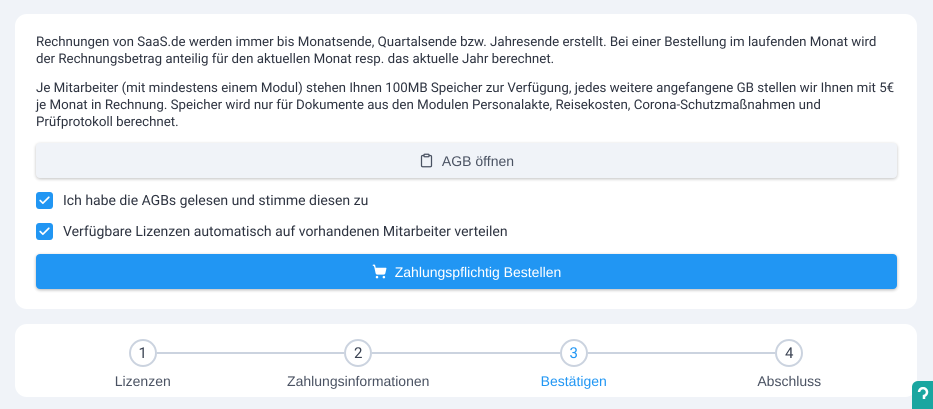 This screenshot has width=933, height=409. Describe the element at coordinates (466, 105) in the screenshot. I see `info-paragraph: Je Mitarbeiter (mit mindestens einem Modul) stehen Ihnen 100MB Speicher zur Verfügung, jedes weitere angefangene GB stellen wir Ihnen mit 5€ je Monat in Rechnung. Speicher wird nur für Dokumente aus den Modulen Personalakte, Reisekosten, Corona-Schutzmaßnahmen und Prüfprotokoll berechnet.` at that location.